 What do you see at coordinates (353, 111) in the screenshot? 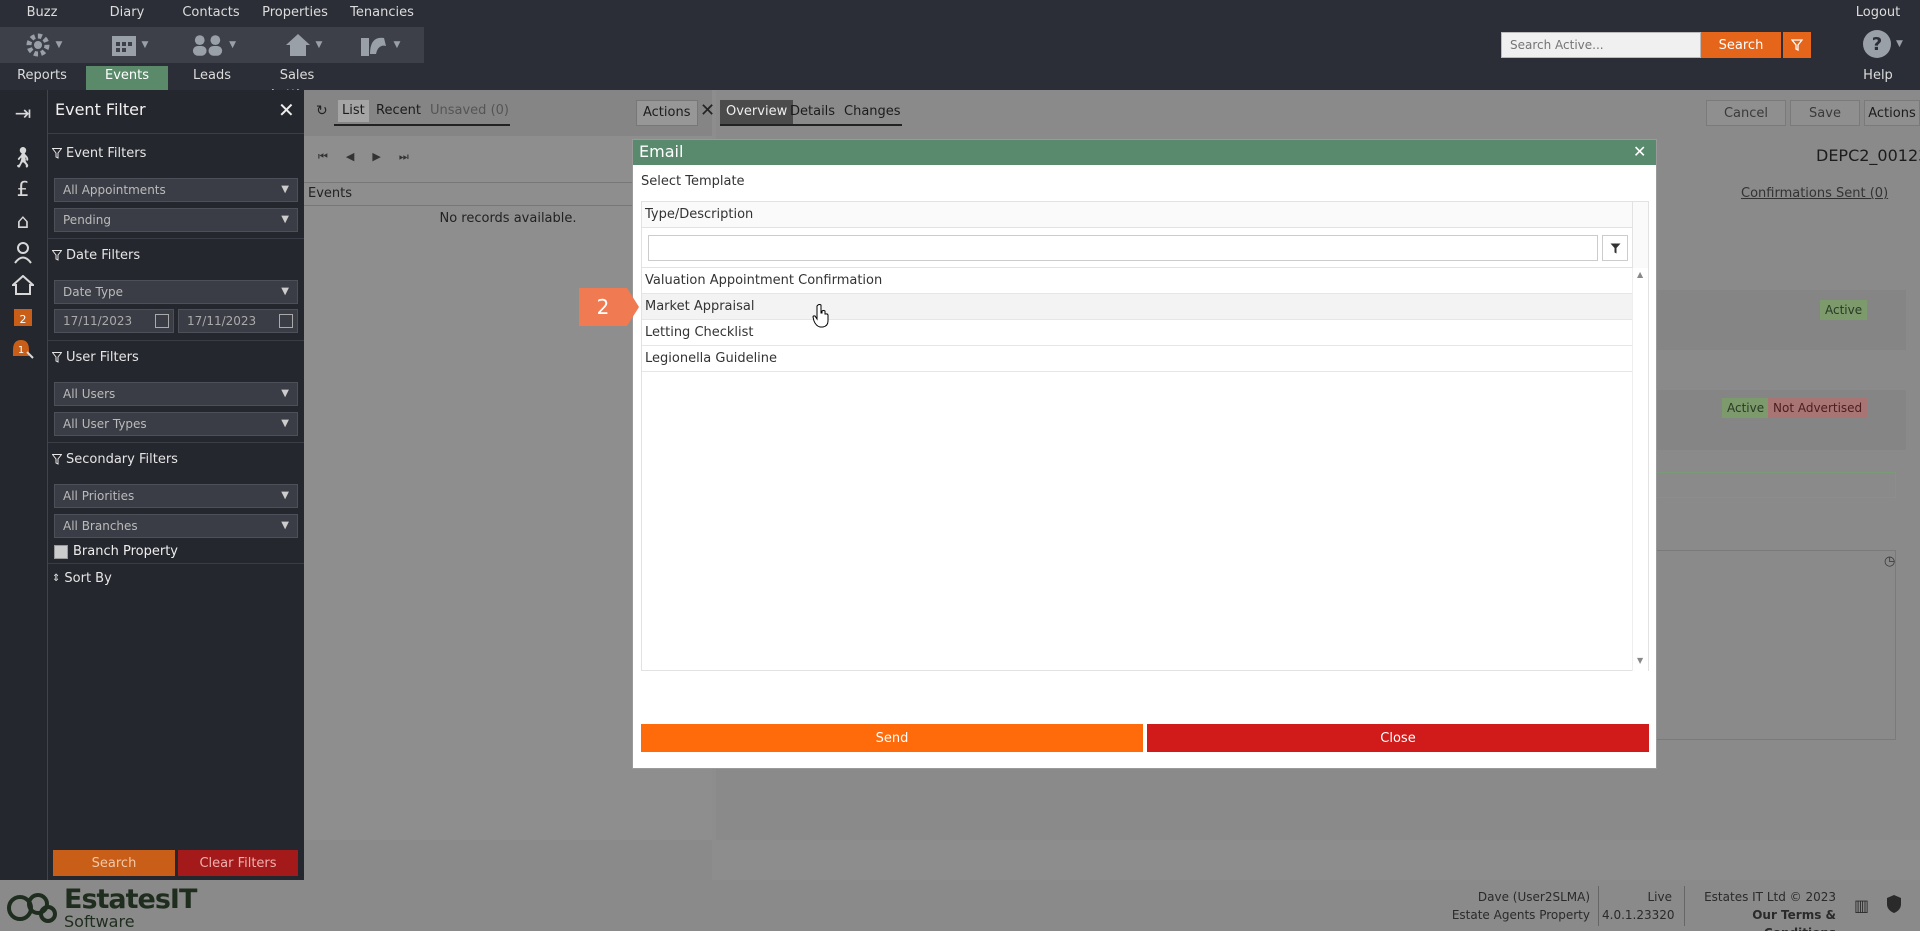
I see `tab-list: List` at bounding box center [353, 111].